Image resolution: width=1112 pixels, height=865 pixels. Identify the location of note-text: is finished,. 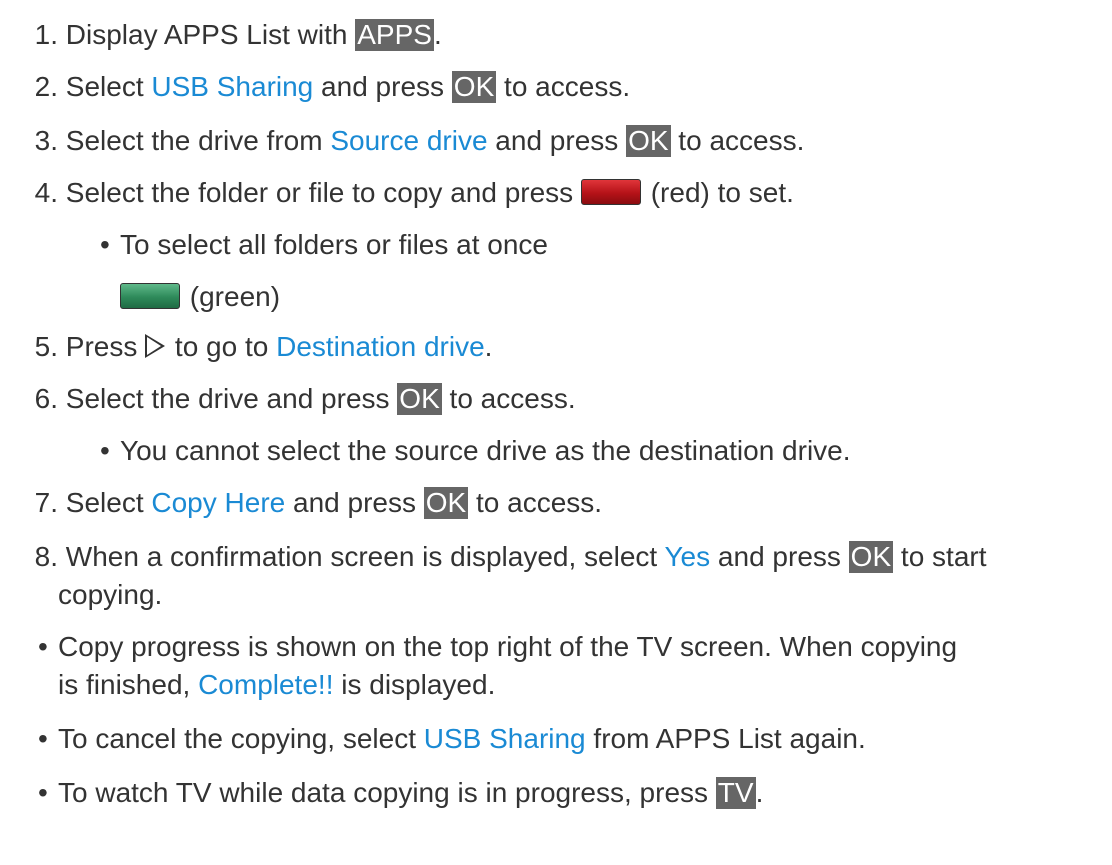
(128, 684).